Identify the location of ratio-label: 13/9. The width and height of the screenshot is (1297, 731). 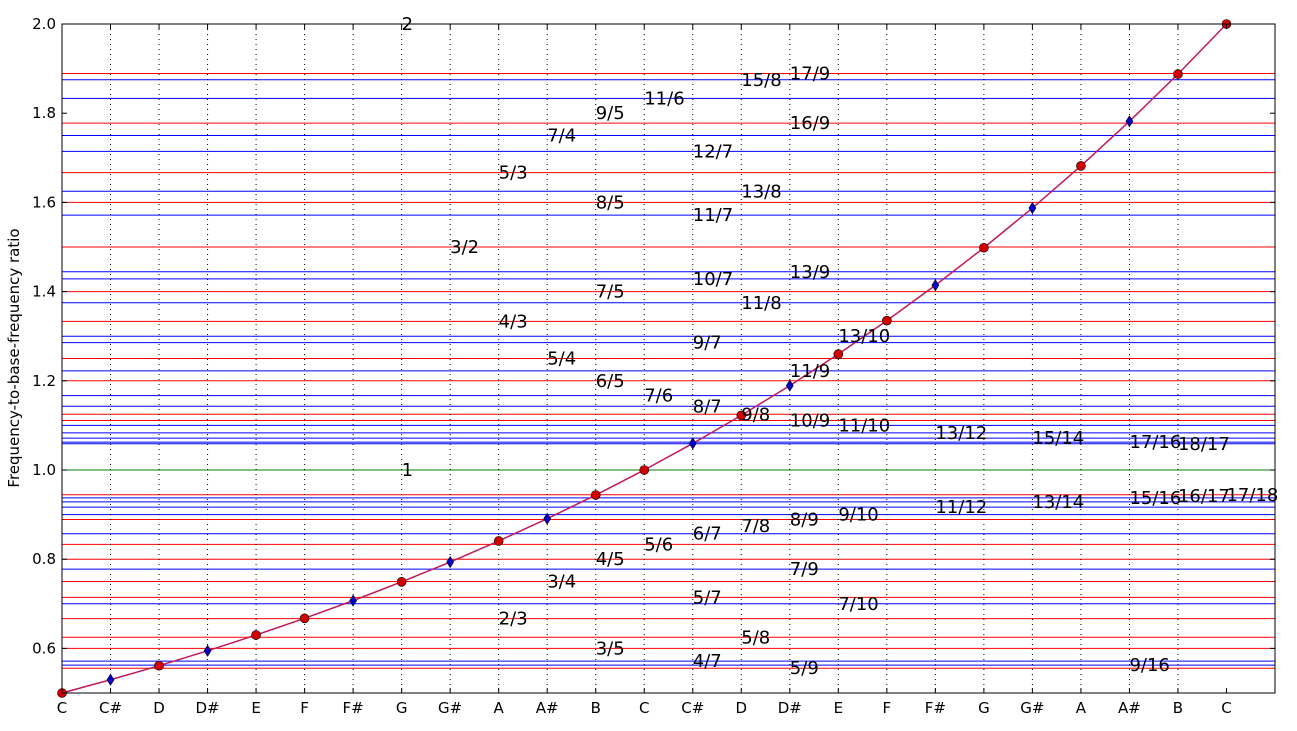
(810, 272).